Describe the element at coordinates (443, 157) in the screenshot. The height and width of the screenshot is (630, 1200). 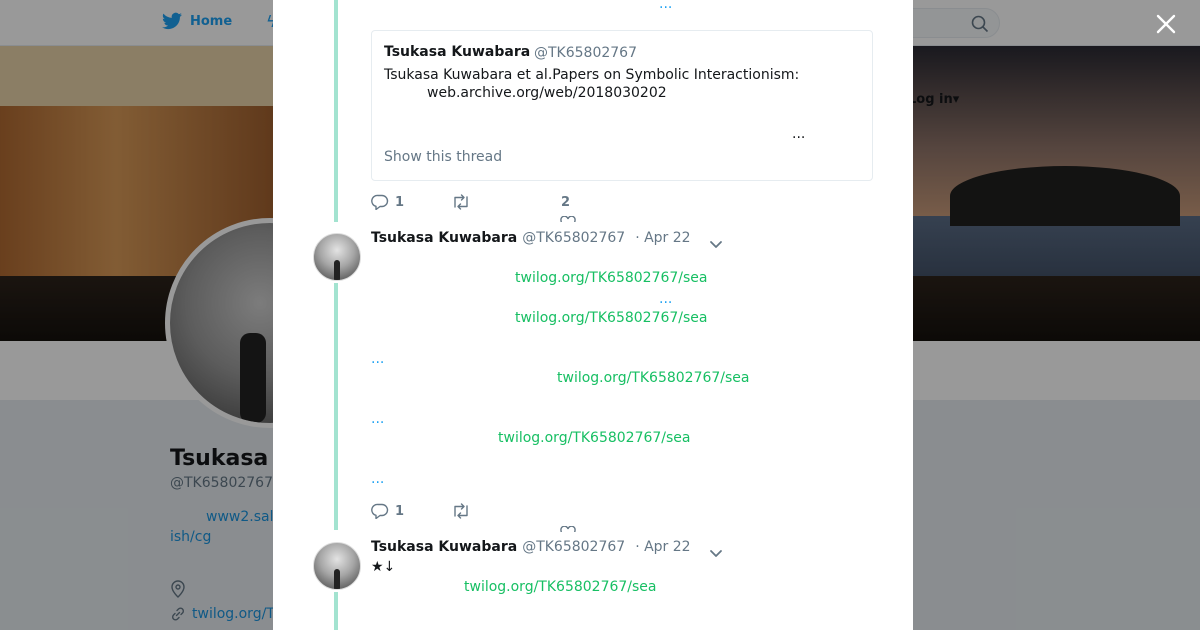
I see `show-this-thread-link: Show this thread` at that location.